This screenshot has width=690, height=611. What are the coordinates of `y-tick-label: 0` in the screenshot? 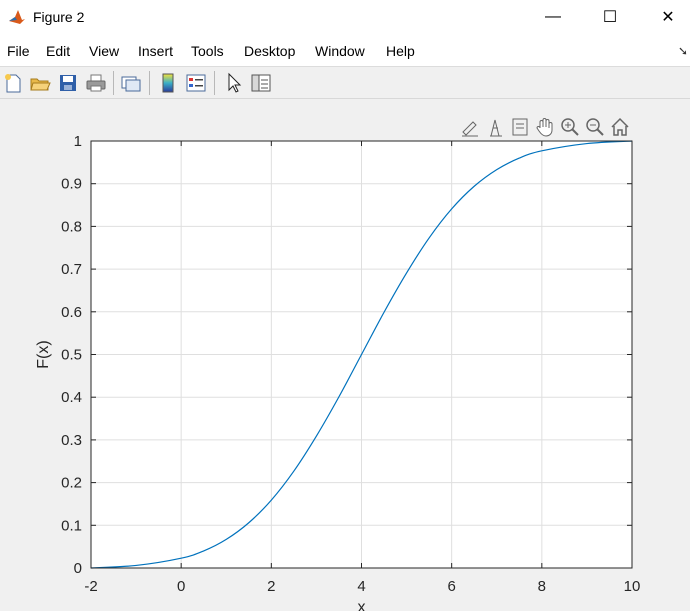 It's located at (78, 568).